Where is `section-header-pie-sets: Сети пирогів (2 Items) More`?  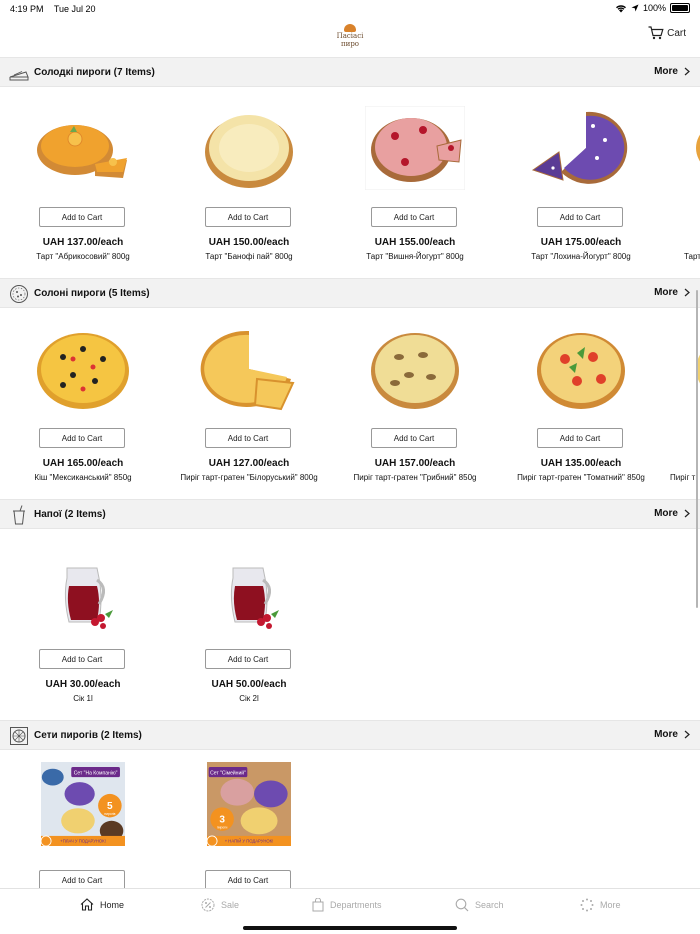
section-header-pie-sets: Сети пирогів (2 Items) More is located at coordinates (350, 735).